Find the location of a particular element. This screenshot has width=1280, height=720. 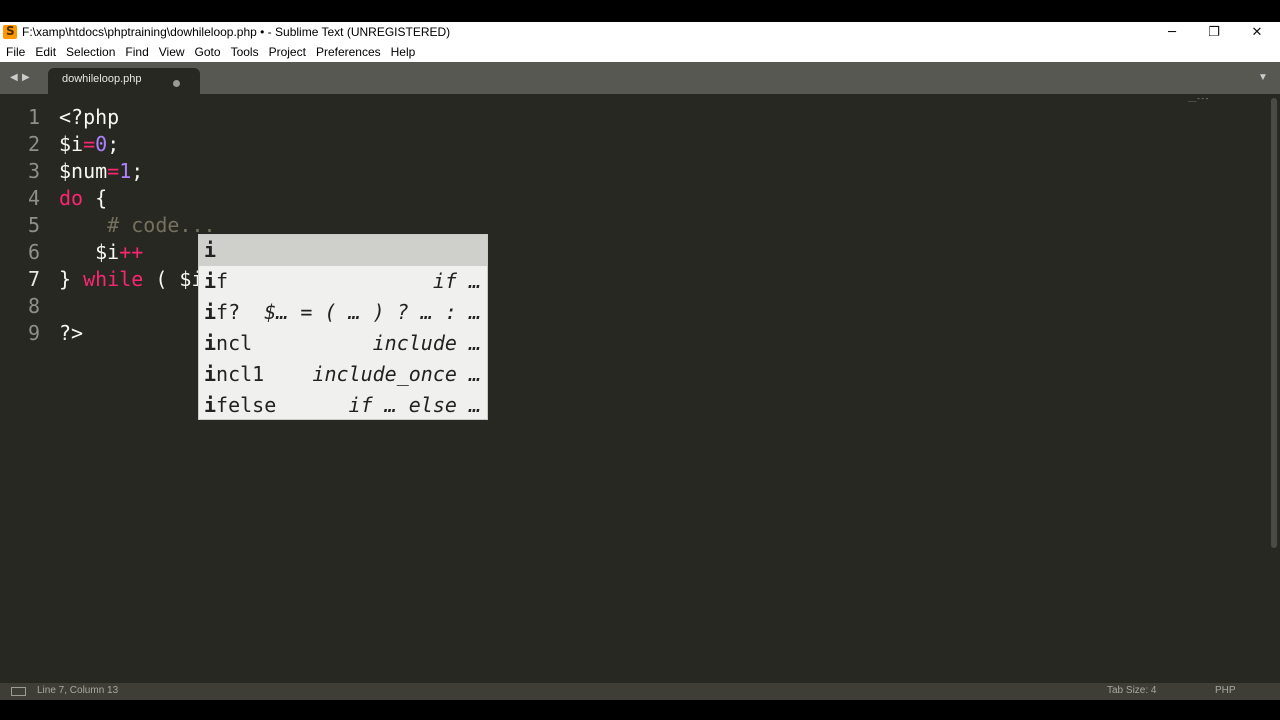

line-number: 5 is located at coordinates (33, 225).